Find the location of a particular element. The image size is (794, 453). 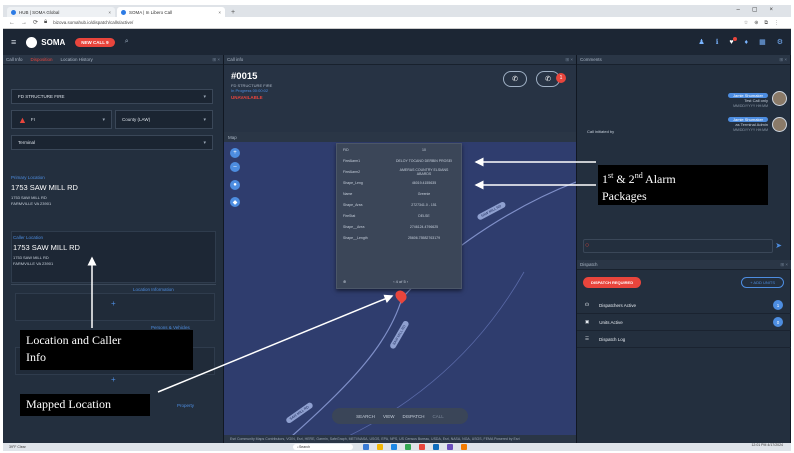

tab-disposition: Disposition is located at coordinates (42, 59).